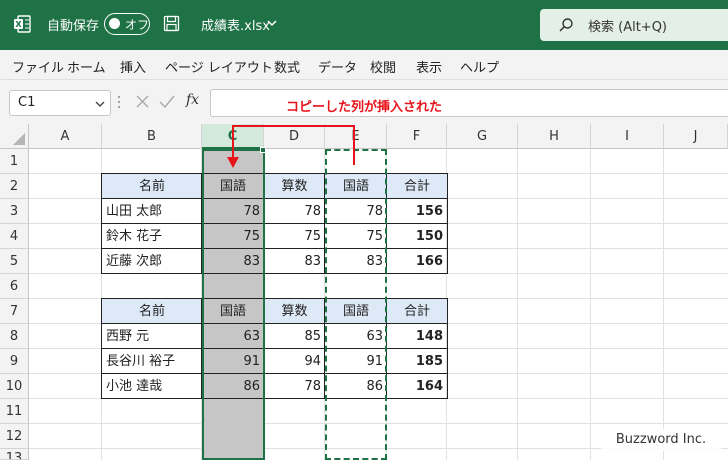 Image resolution: width=728 pixels, height=460 pixels. What do you see at coordinates (119, 102) in the screenshot?
I see `more-dots-icon` at bounding box center [119, 102].